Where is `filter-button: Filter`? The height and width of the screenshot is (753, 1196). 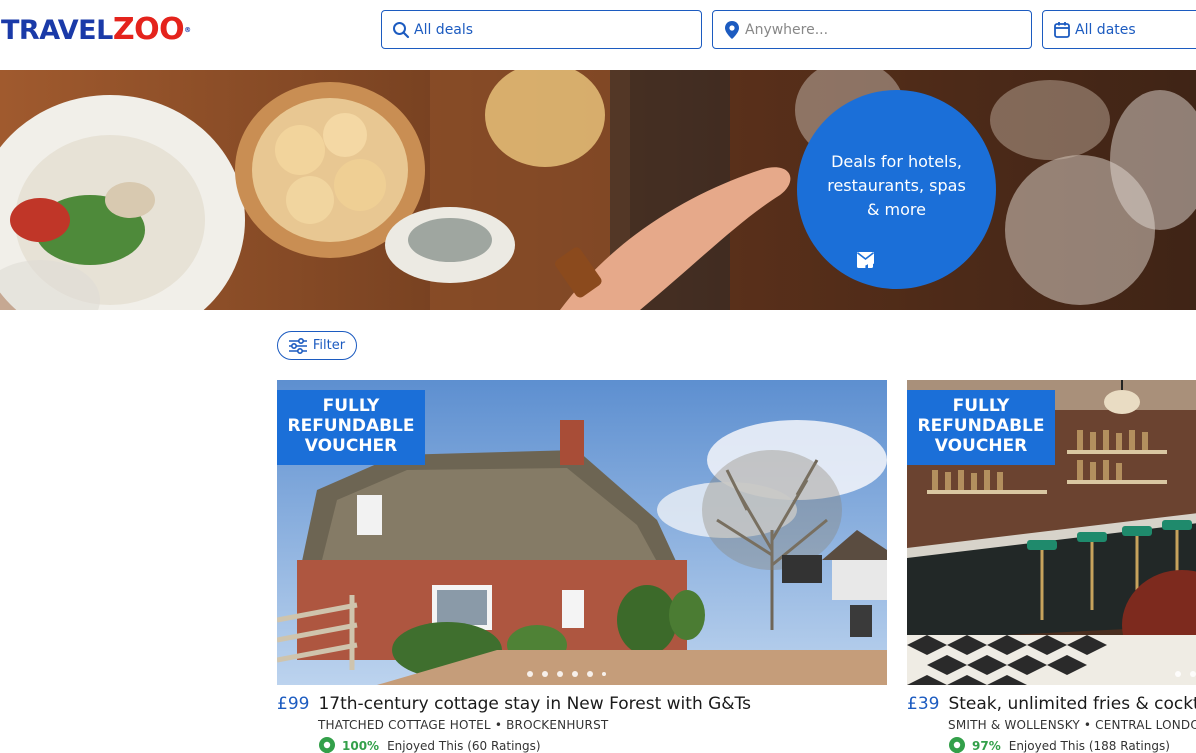 filter-button: Filter is located at coordinates (317, 345).